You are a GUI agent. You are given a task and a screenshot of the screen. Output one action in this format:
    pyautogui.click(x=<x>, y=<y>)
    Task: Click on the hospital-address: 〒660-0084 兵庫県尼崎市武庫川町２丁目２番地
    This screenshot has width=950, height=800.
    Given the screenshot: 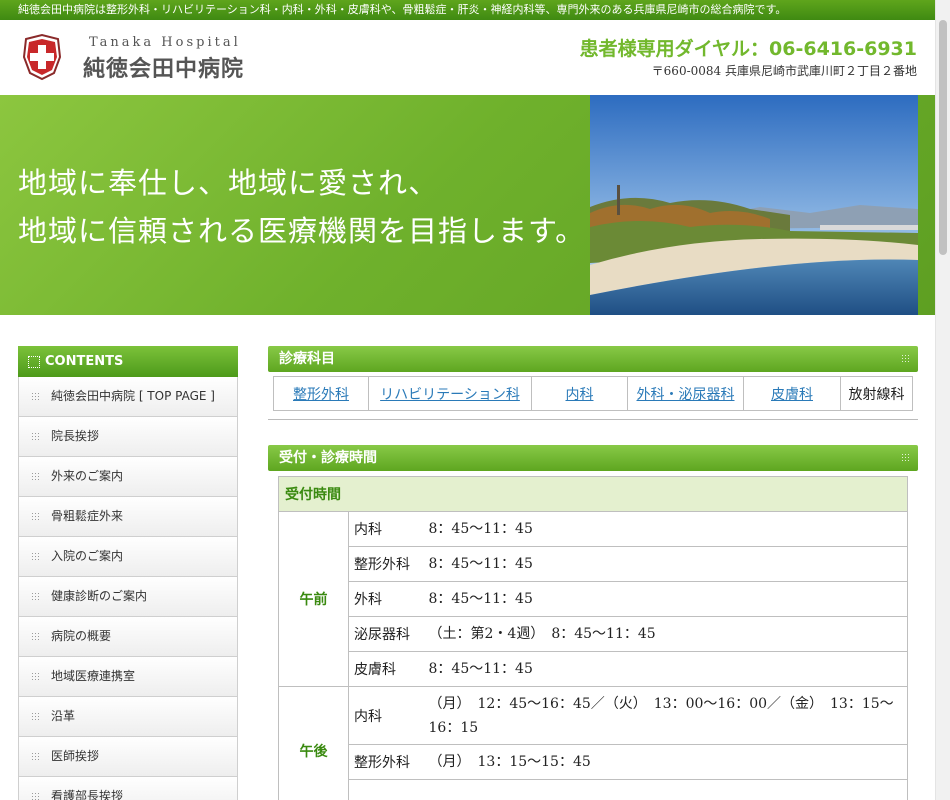 What is the action you would take?
    pyautogui.click(x=784, y=71)
    